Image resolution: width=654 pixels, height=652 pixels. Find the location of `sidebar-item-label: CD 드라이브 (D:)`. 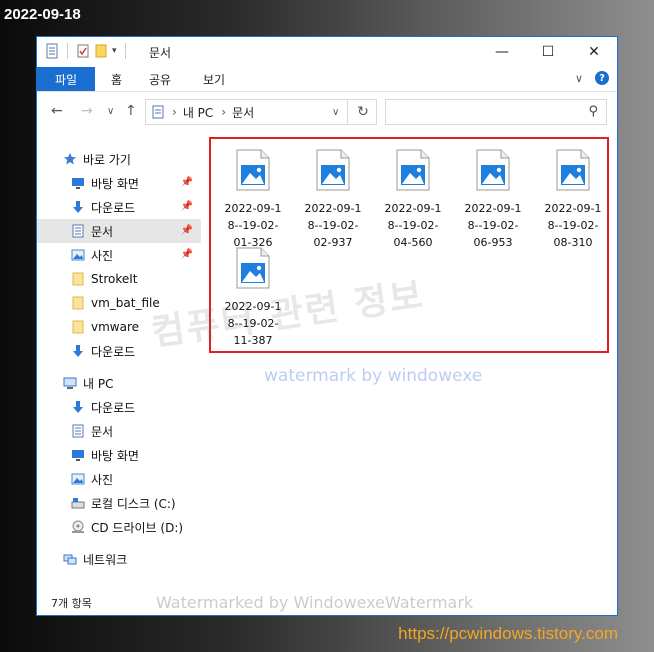

sidebar-item-label: CD 드라이브 (D:) is located at coordinates (137, 527).